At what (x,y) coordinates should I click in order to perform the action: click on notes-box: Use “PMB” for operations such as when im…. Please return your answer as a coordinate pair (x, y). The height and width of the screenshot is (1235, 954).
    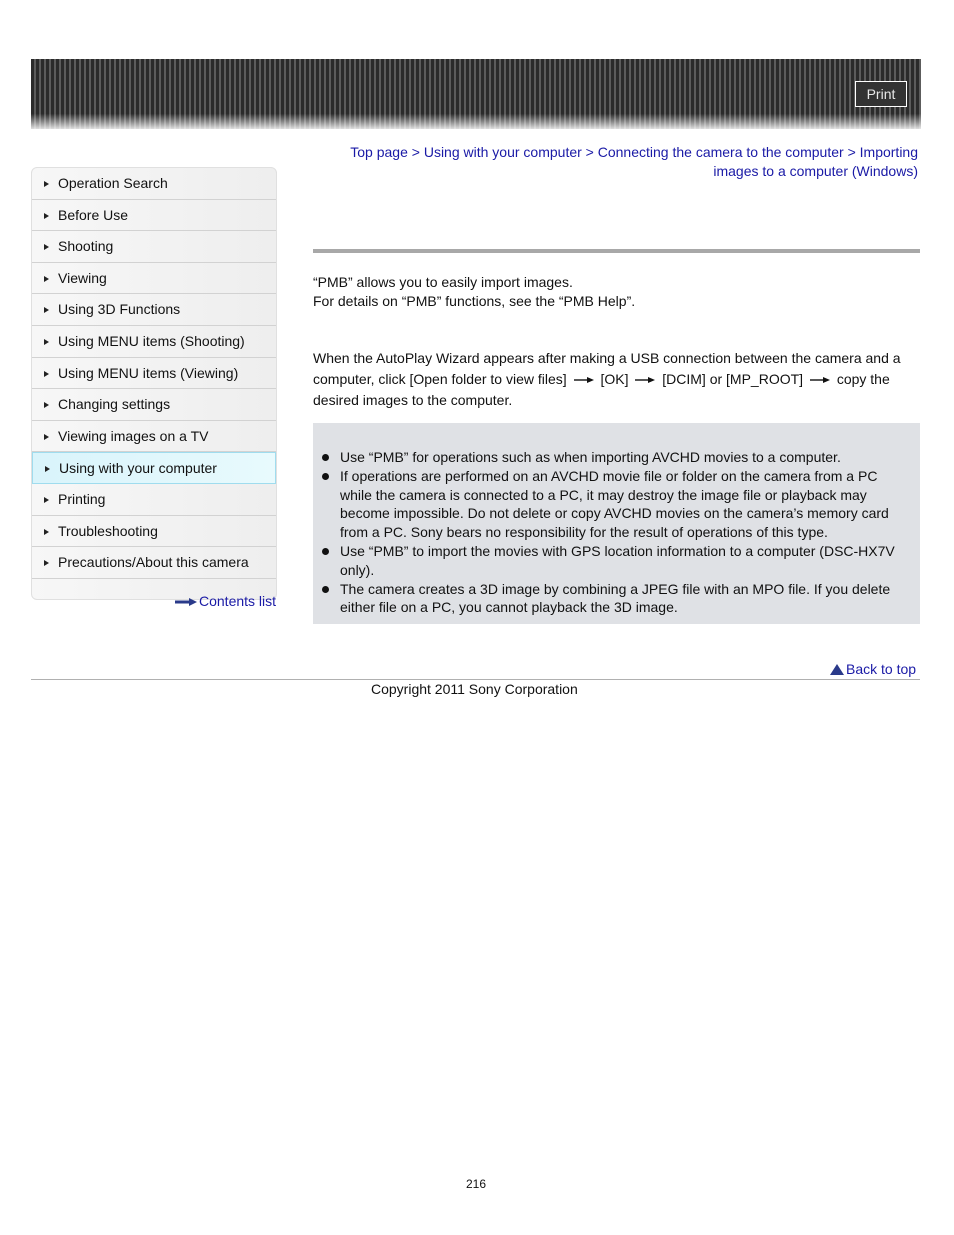
    Looking at the image, I should click on (616, 523).